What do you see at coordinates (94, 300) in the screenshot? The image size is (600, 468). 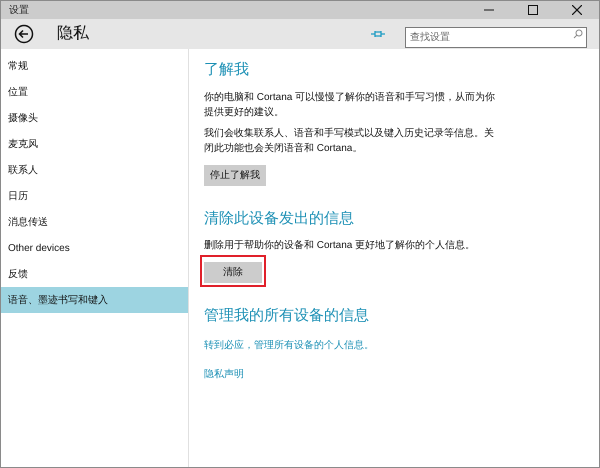 I see `sidebar-item: 语音、墨迹书写和键入` at bounding box center [94, 300].